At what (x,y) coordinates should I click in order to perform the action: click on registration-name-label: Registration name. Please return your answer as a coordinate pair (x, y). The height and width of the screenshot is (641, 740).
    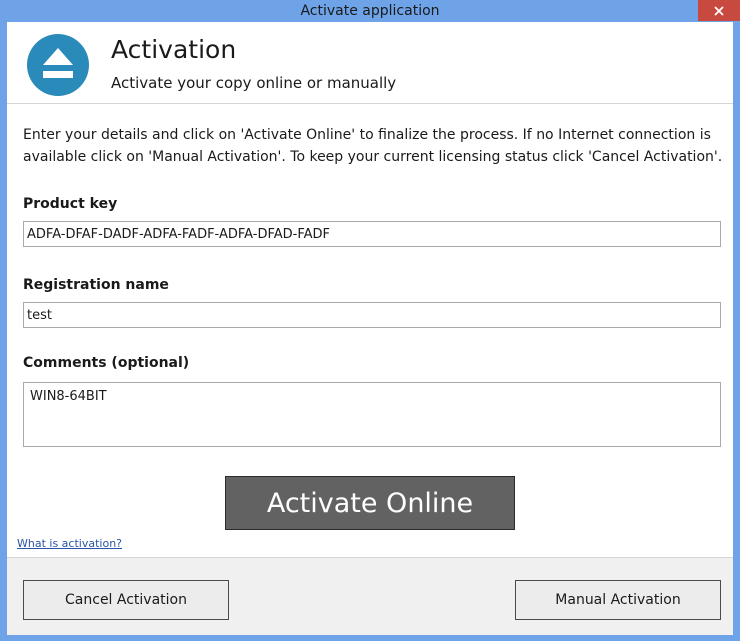
    Looking at the image, I should click on (96, 285).